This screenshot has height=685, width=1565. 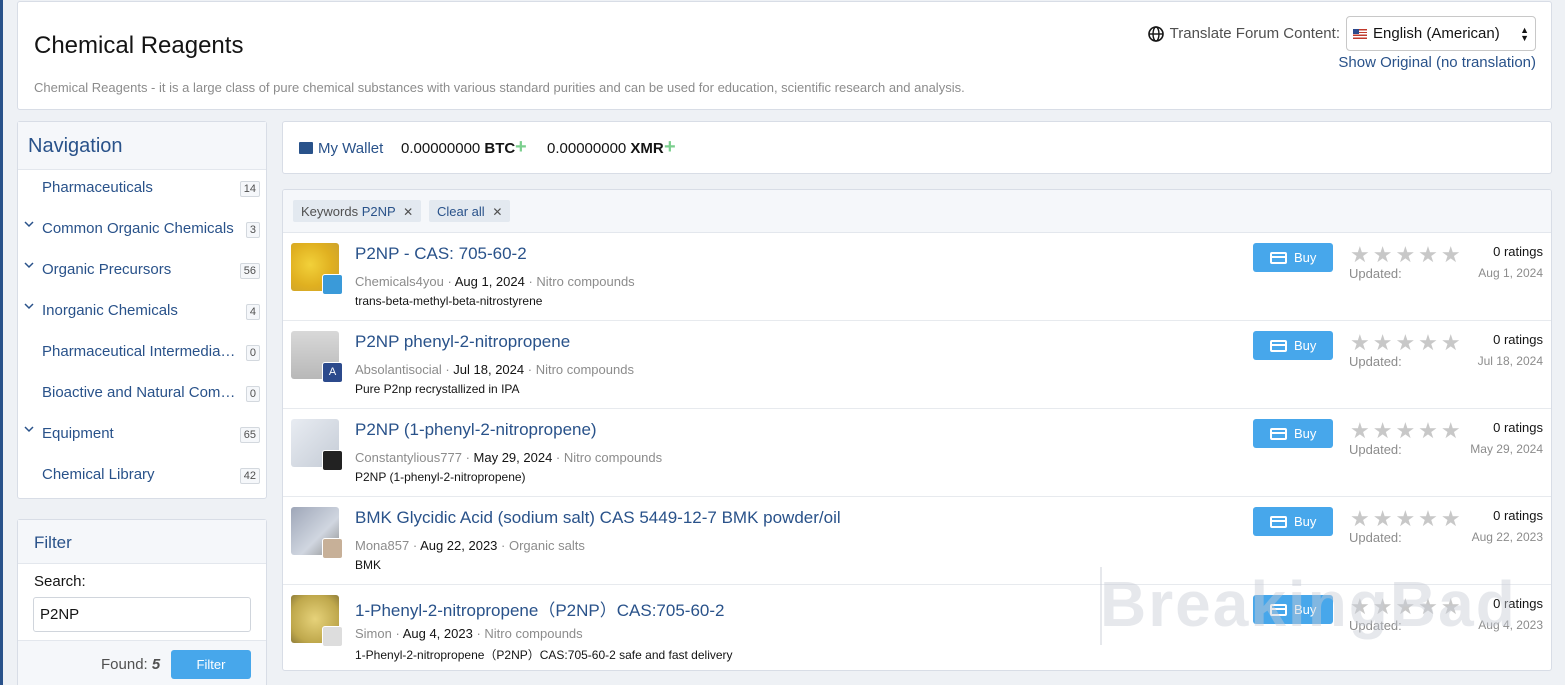 I want to click on keyword-chip-value: P2NP, so click(x=378, y=211).